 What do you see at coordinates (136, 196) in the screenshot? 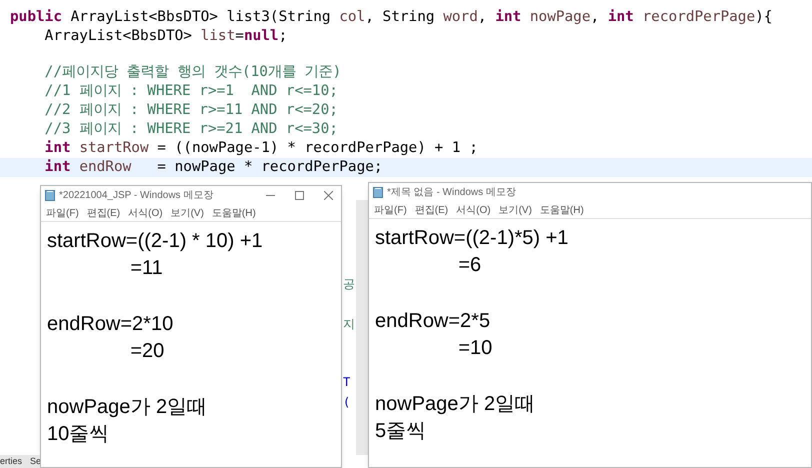
I see `window-title: *20221004_JSP - Windows 메모장` at bounding box center [136, 196].